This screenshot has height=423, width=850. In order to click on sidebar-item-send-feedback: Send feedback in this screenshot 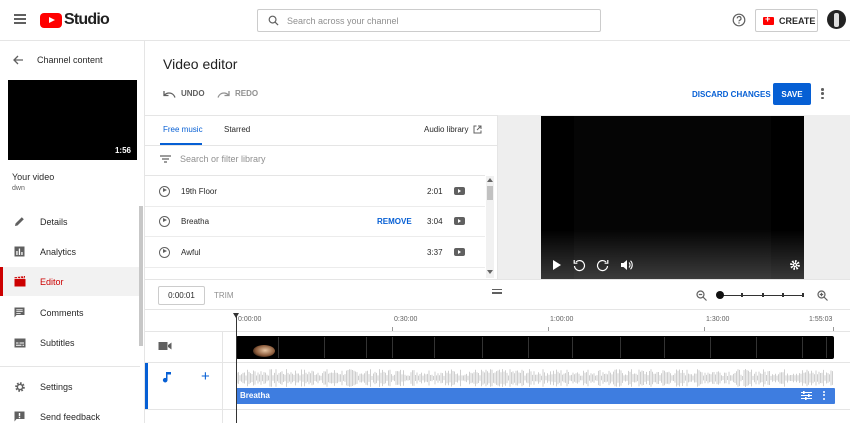, I will do `click(70, 412)`.